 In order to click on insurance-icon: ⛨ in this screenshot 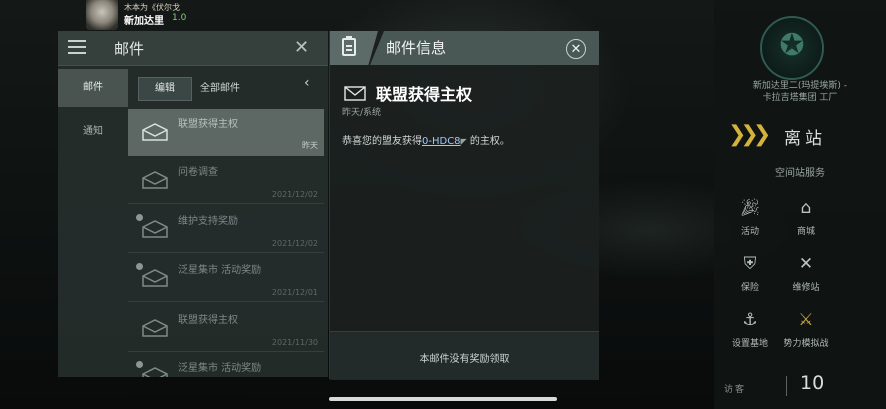, I will do `click(750, 264)`.